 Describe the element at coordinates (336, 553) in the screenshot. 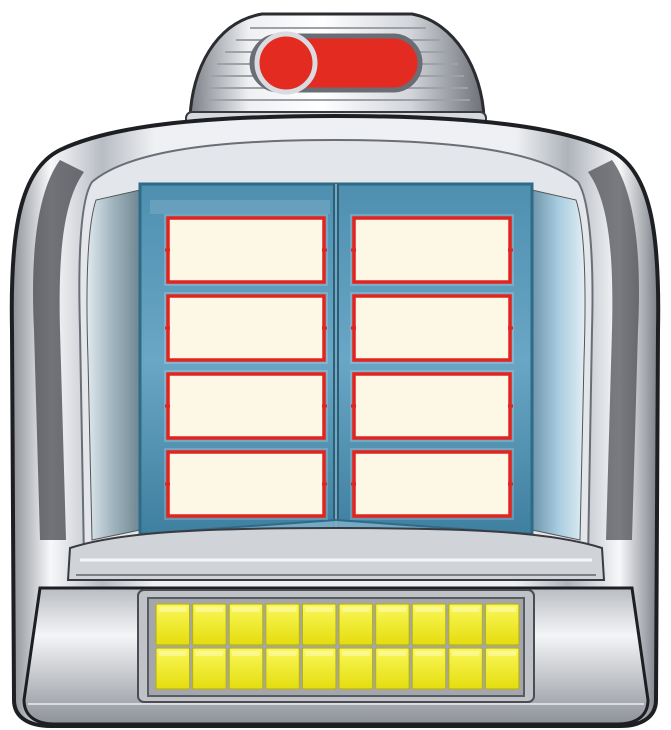

I see `lower-bezel` at that location.